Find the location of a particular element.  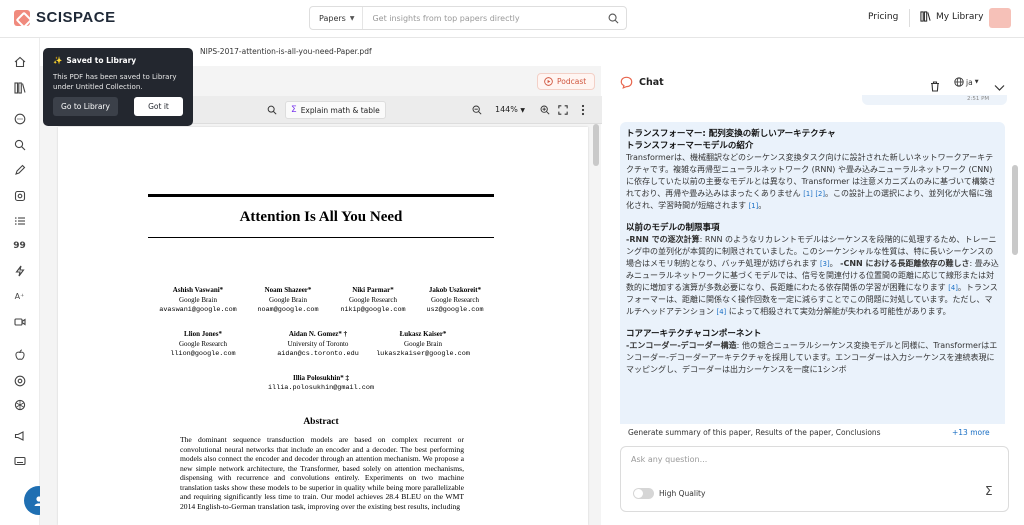

globe-icon is located at coordinates (959, 82).